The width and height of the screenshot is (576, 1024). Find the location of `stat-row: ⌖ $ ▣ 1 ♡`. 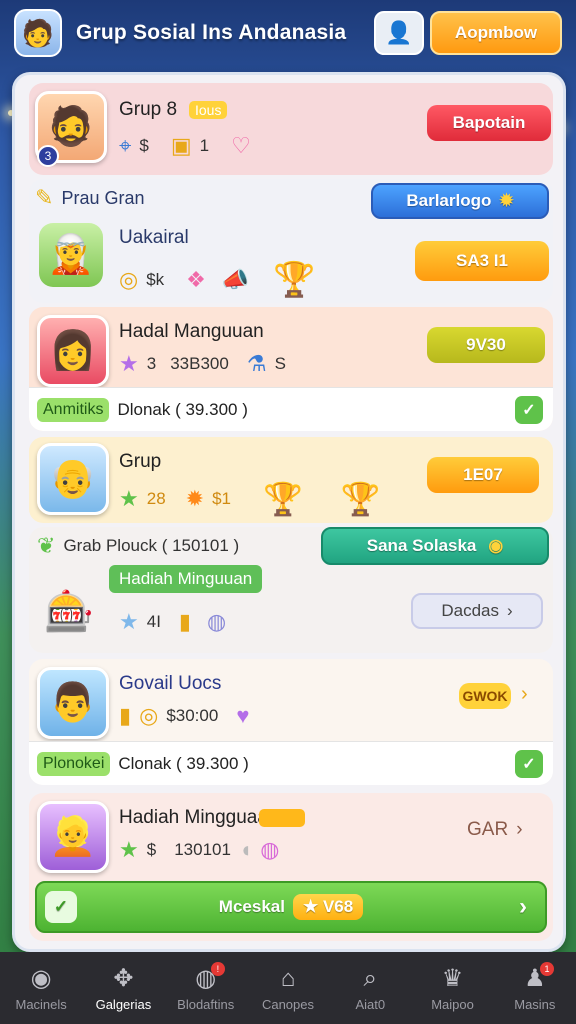

stat-row: ⌖ $ ▣ 1 ♡ is located at coordinates (185, 146).